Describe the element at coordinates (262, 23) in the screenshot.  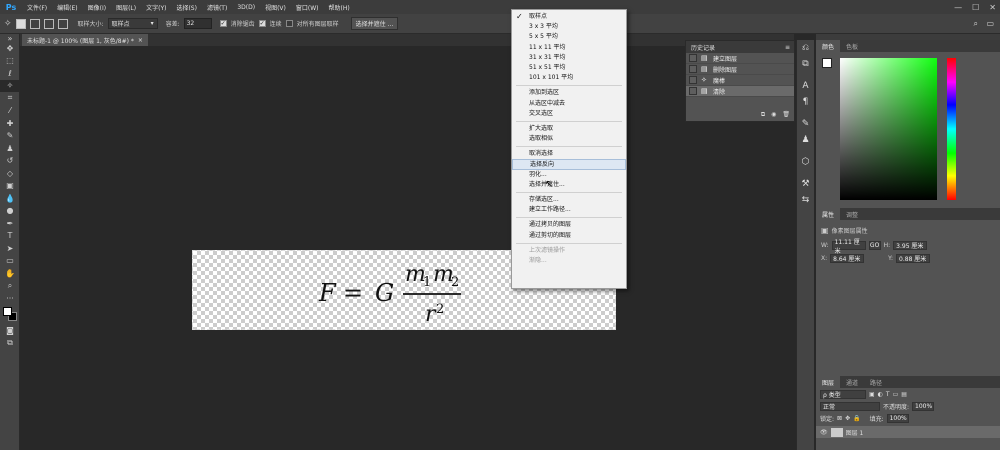
I see `contiguous-checkbox: ✓` at that location.